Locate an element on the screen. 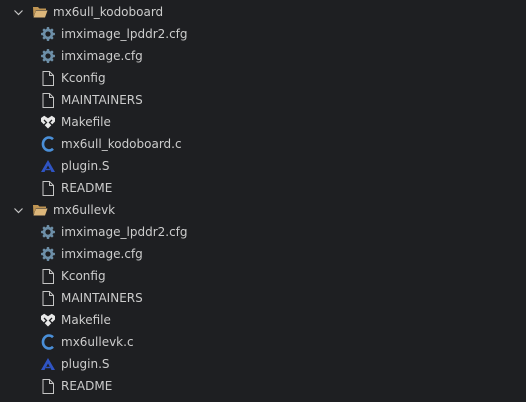  file-label: mx6ullevk.c is located at coordinates (97, 342).